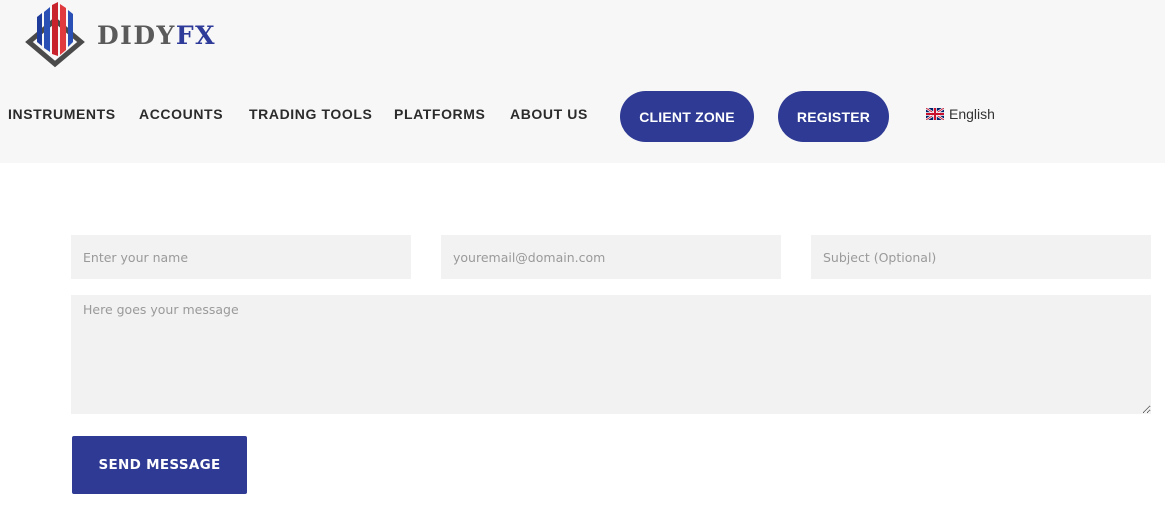 This screenshot has height=513, width=1165. I want to click on register-button: REGISTER, so click(833, 116).